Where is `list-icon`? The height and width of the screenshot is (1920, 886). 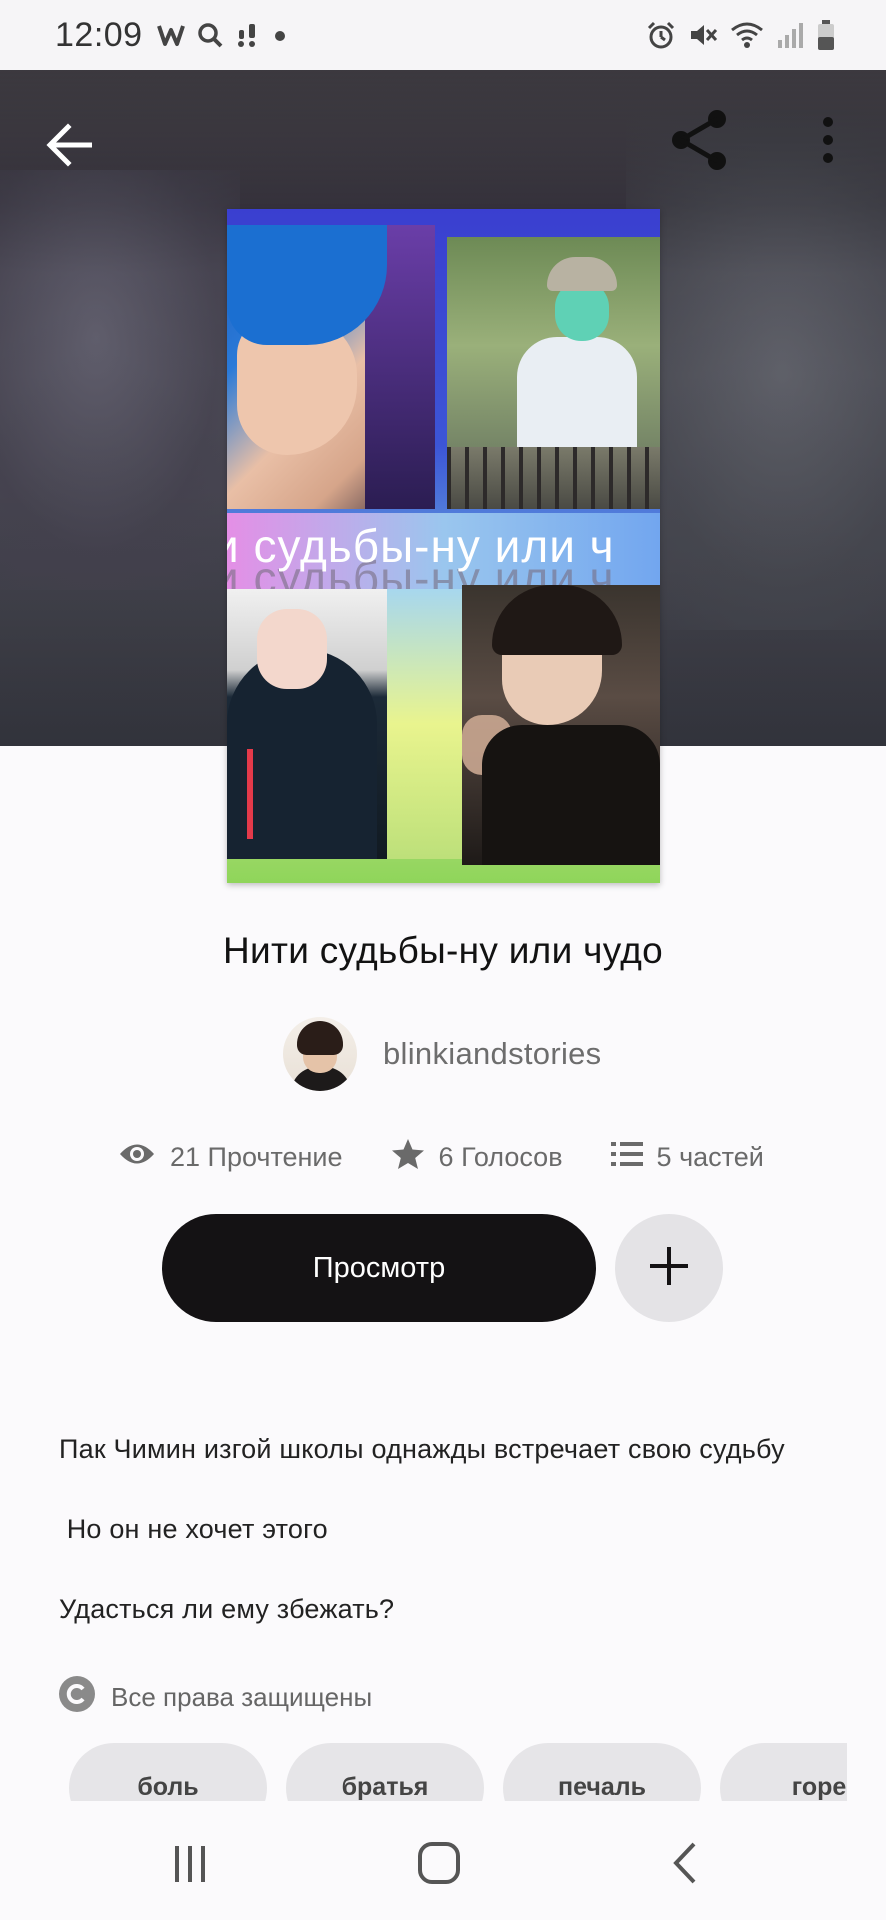
list-icon is located at coordinates (626, 1157).